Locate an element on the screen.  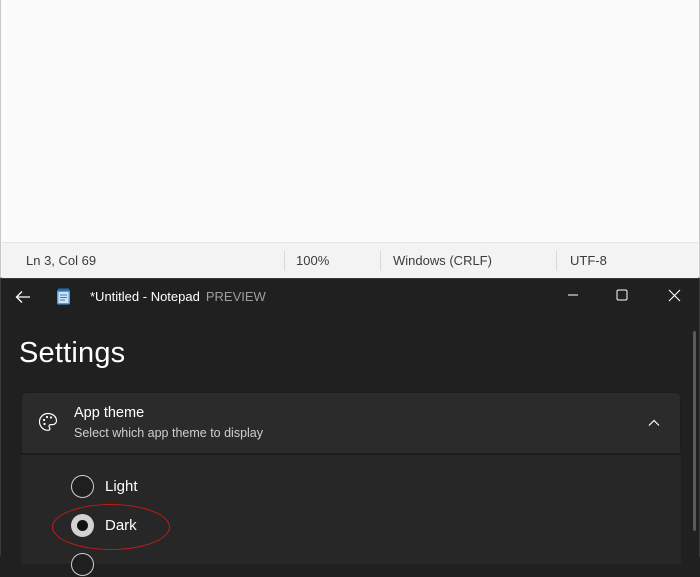
window-title: *Untitled - Notepad PREVIEW is located at coordinates (178, 297).